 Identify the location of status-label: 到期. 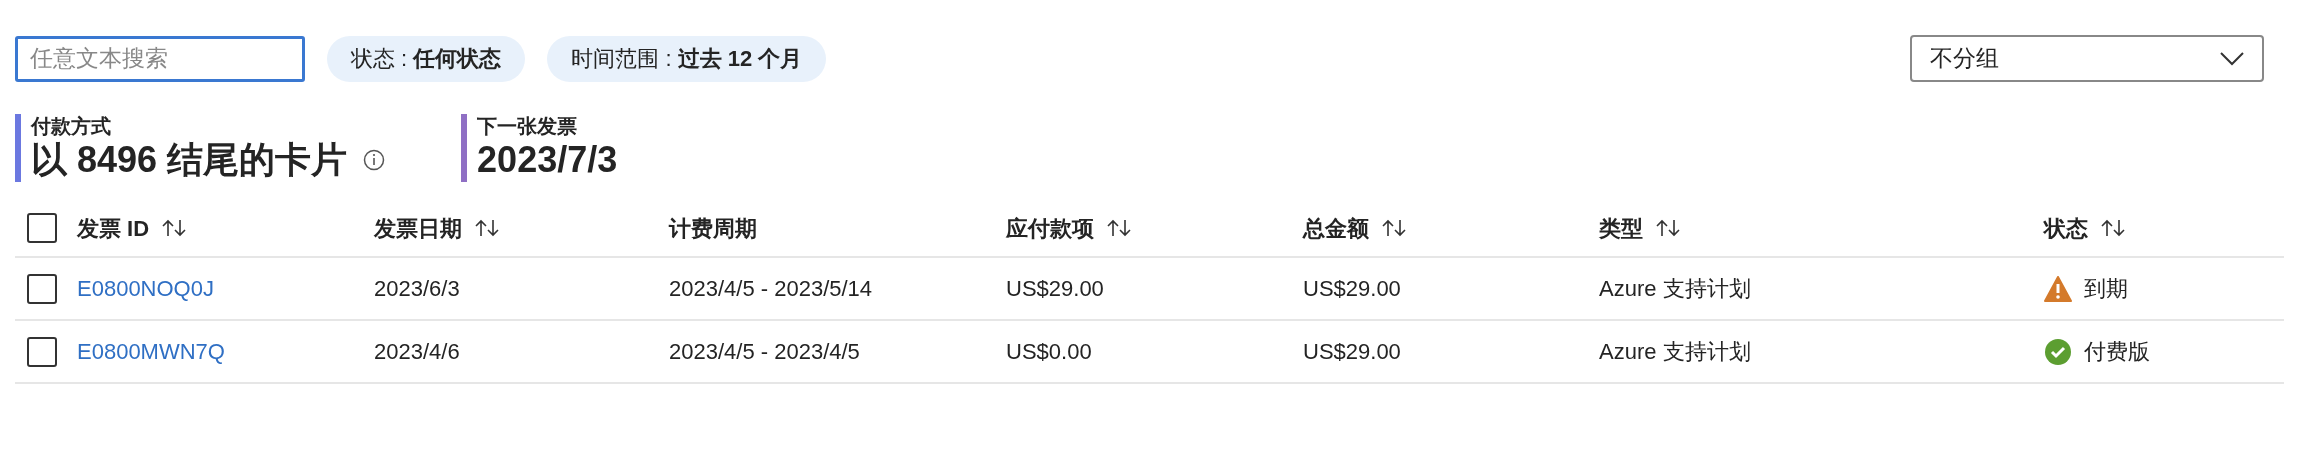
(2106, 289).